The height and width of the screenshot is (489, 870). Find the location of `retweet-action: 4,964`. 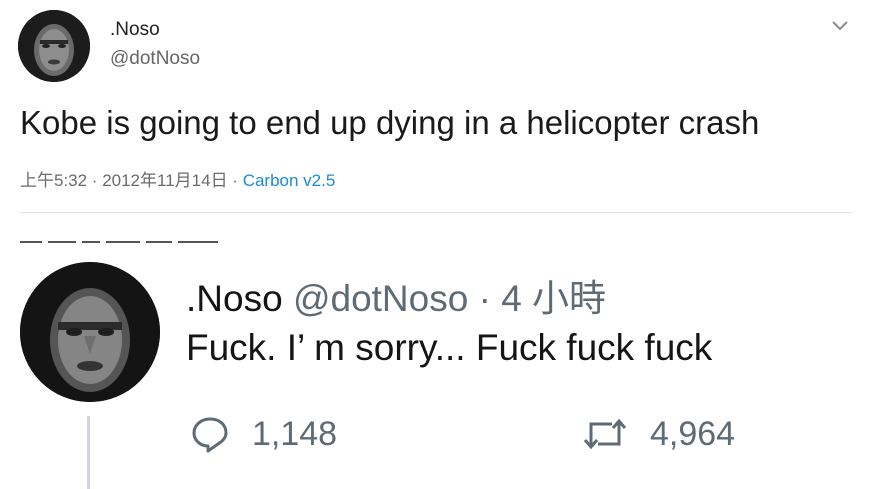

retweet-action: 4,964 is located at coordinates (658, 434).